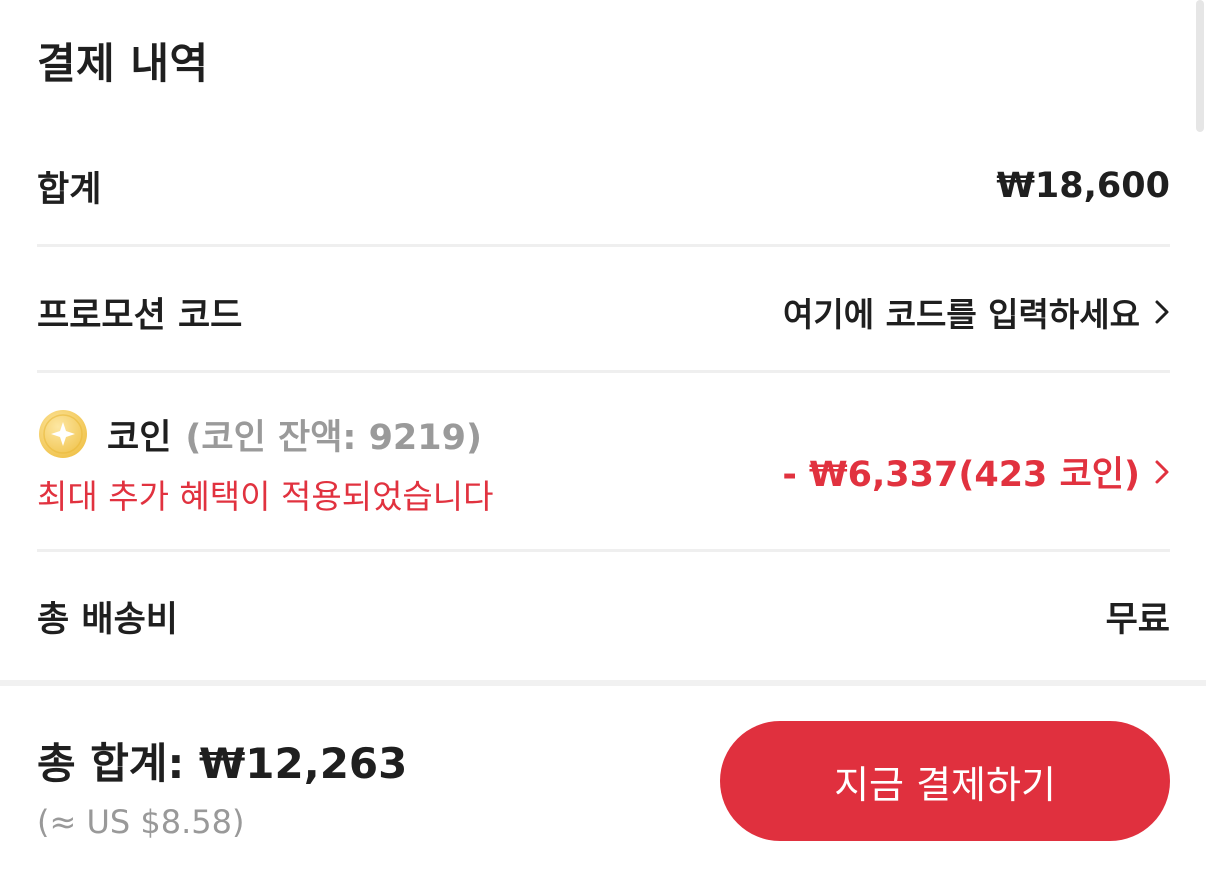  I want to click on pay-now-button: 지금 결제하기, so click(945, 781).